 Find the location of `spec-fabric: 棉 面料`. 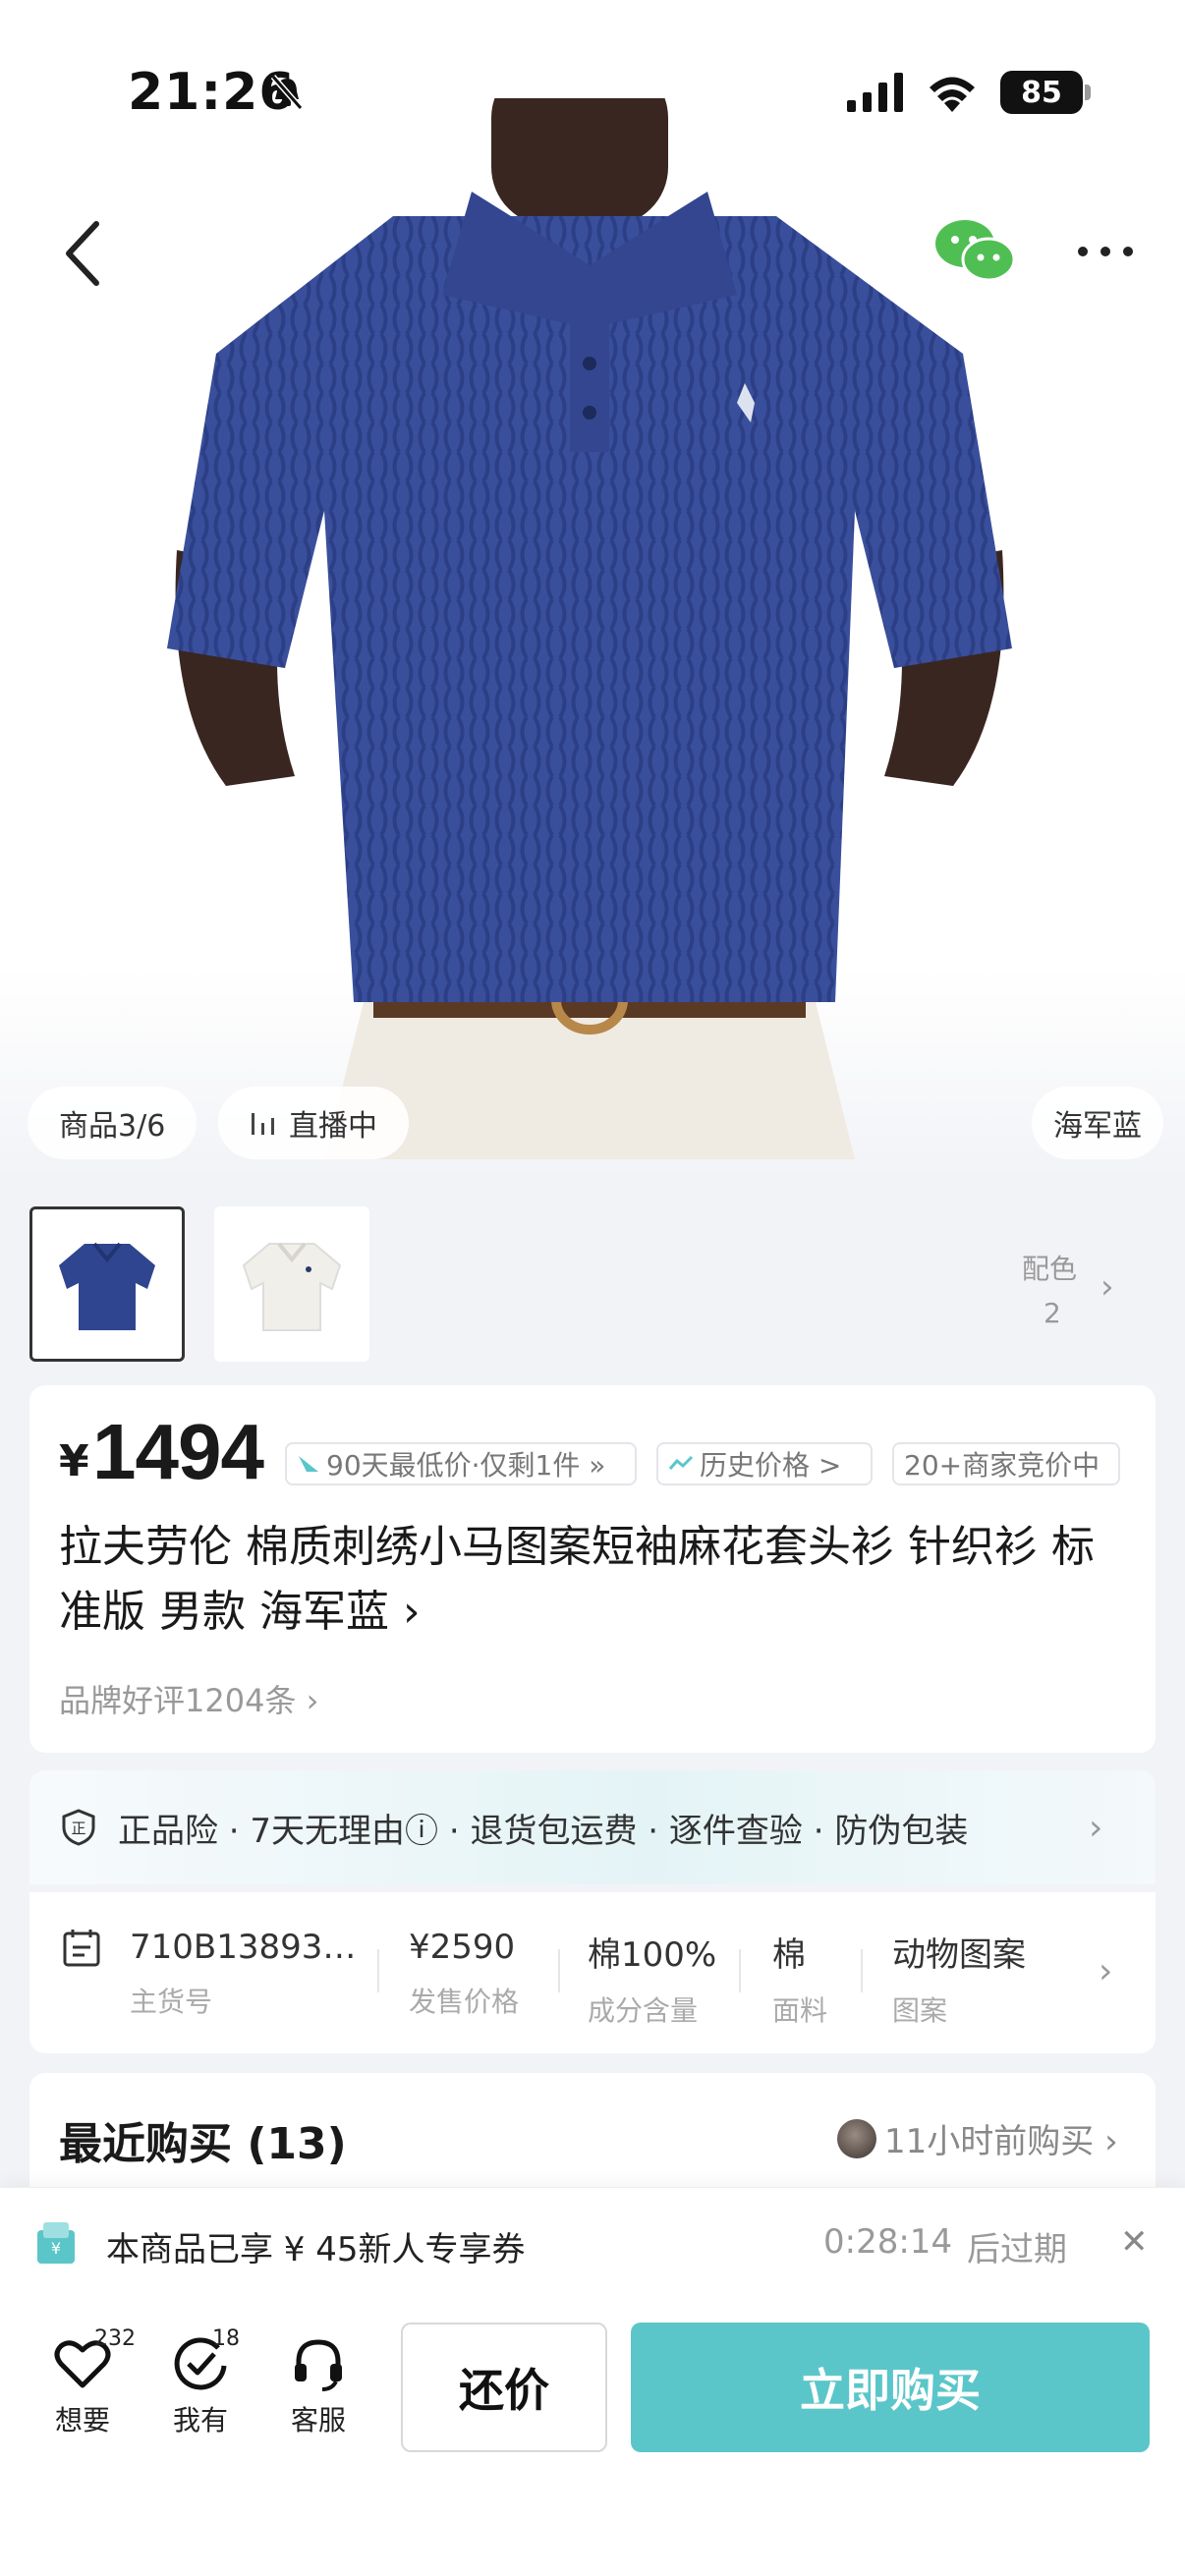

spec-fabric: 棉 面料 is located at coordinates (800, 1981).